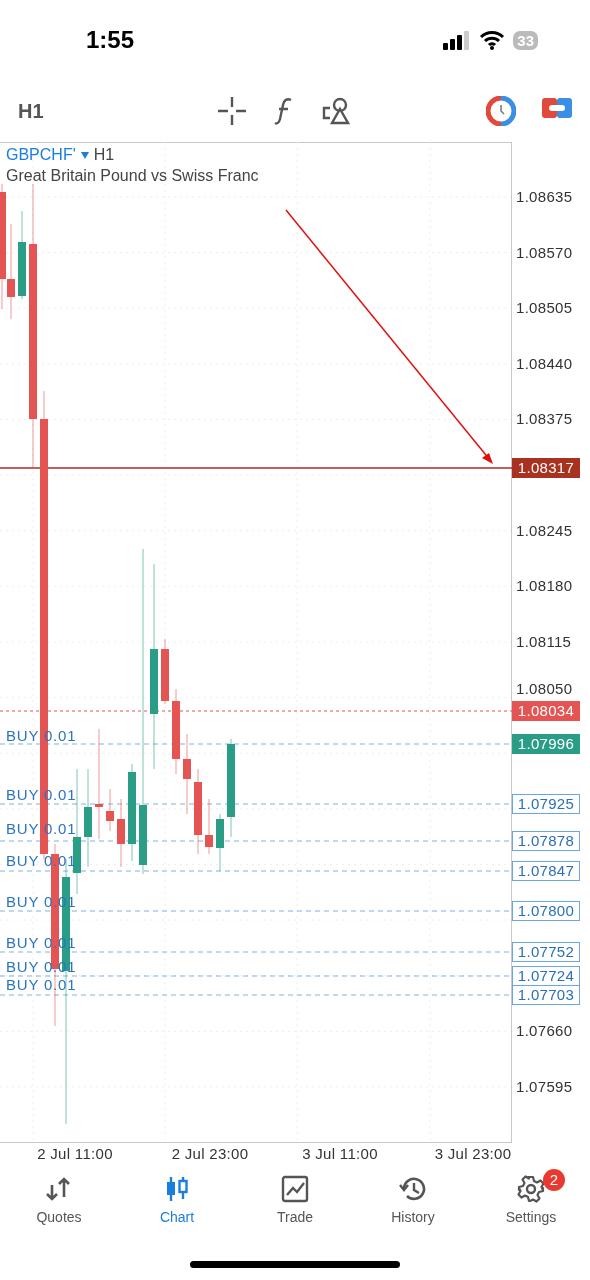  I want to click on clock: 1:55, so click(110, 40).